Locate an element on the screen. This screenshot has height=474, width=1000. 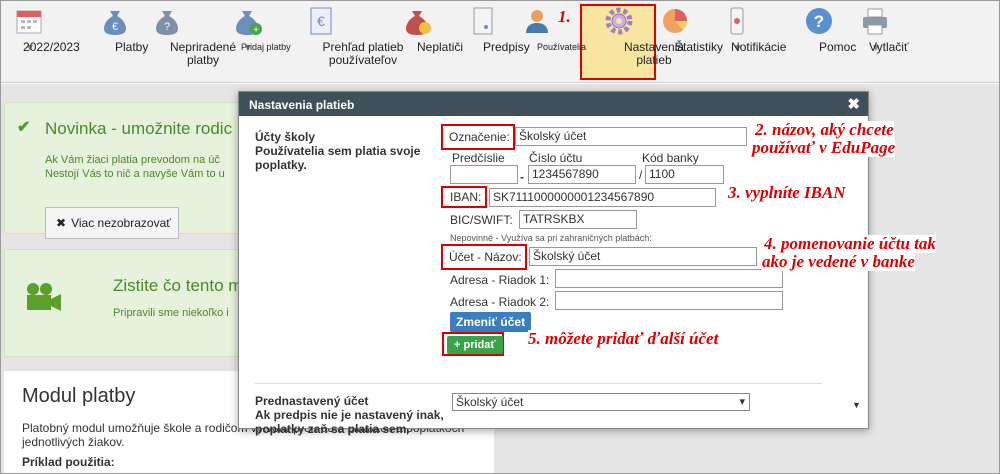
toolbar-item-statistics: Štatistiky is located at coordinates (691, 29).